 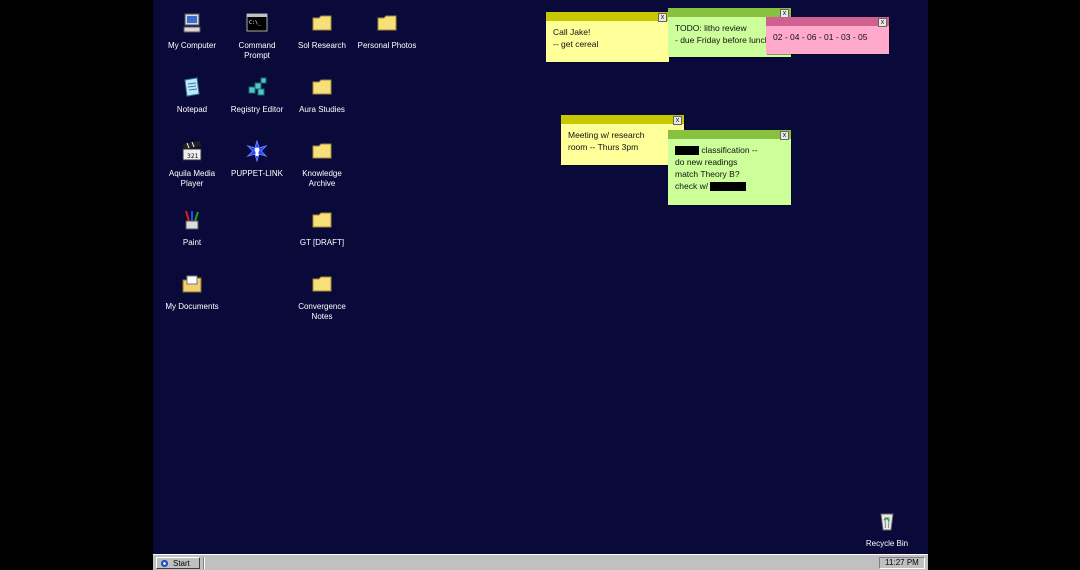 I want to click on command-prompt-icon: C:\_, so click(x=257, y=22).